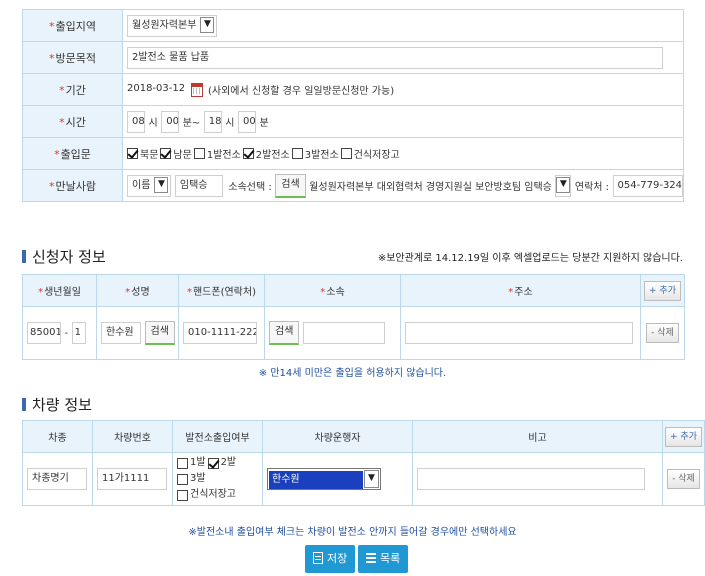  I want to click on gate-option-label: 1발전소, so click(223, 155).